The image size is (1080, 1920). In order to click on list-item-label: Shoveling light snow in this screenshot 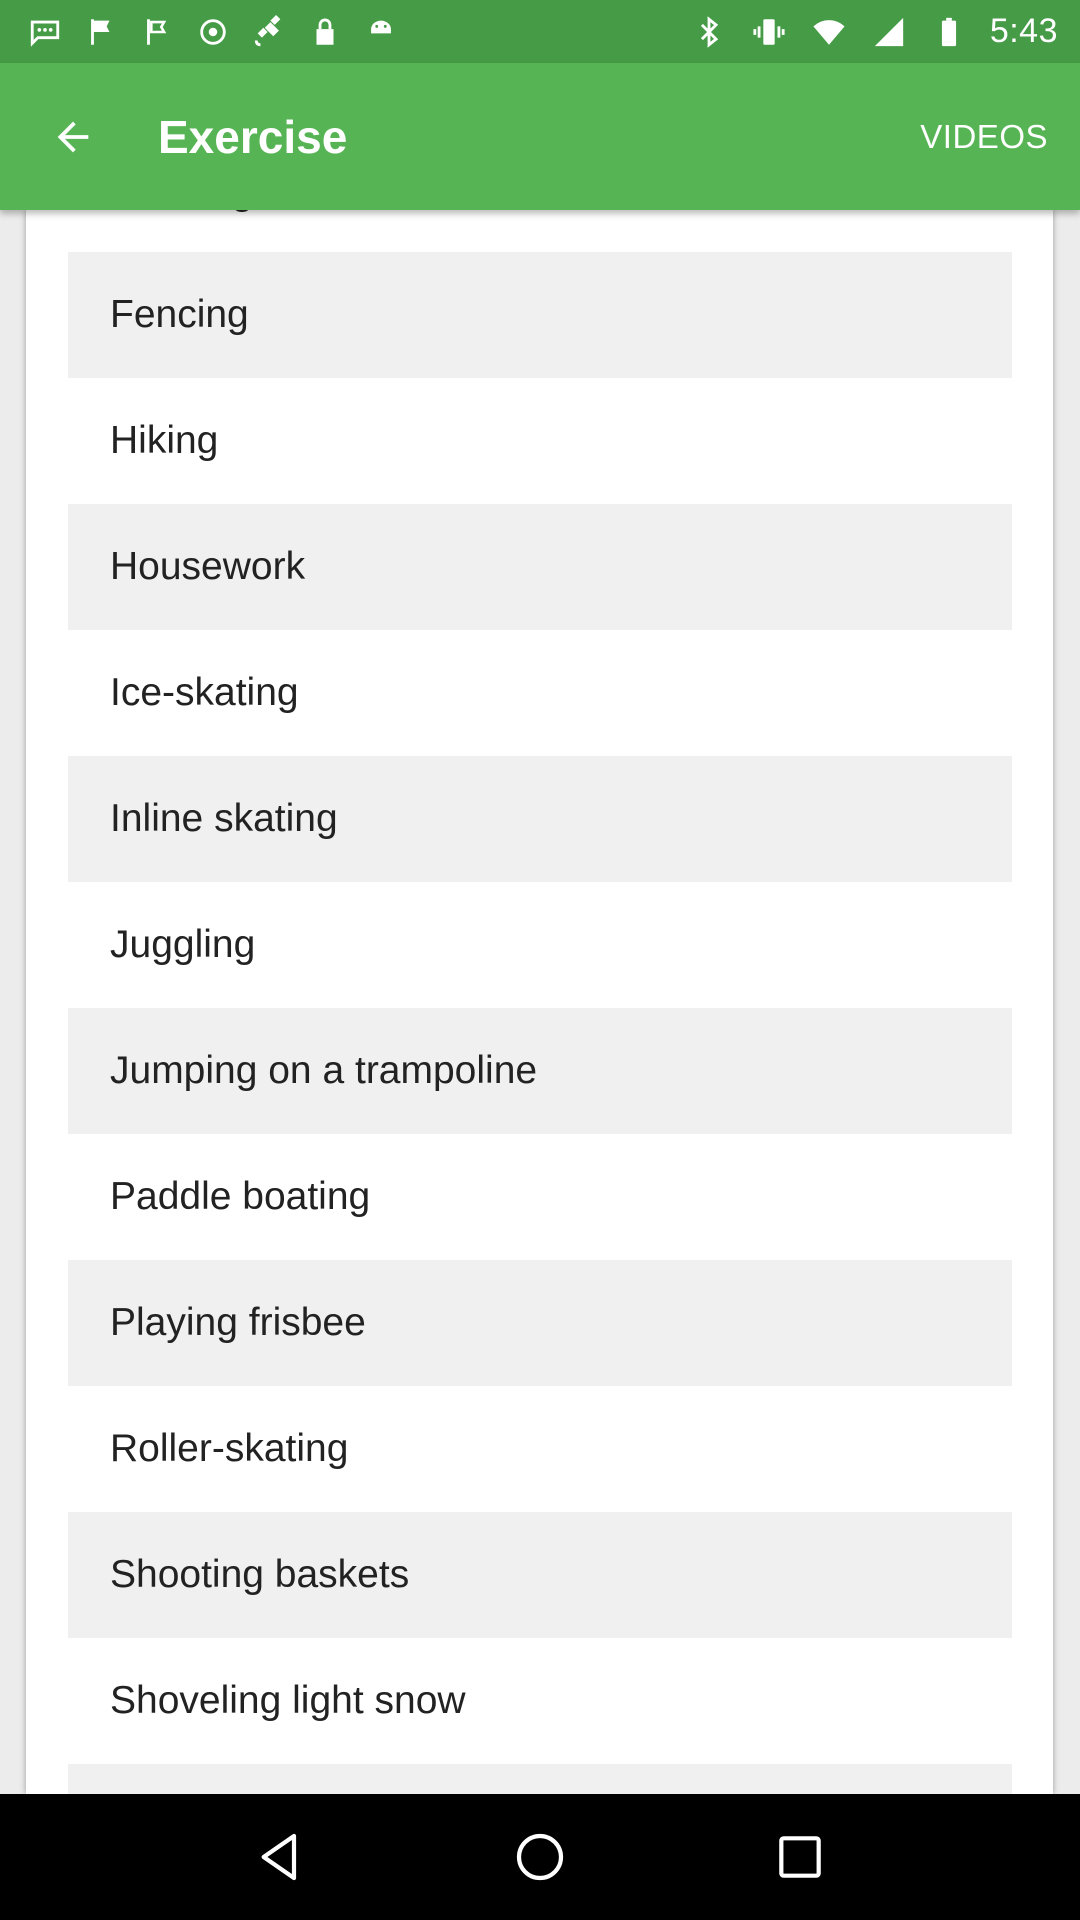, I will do `click(288, 1700)`.